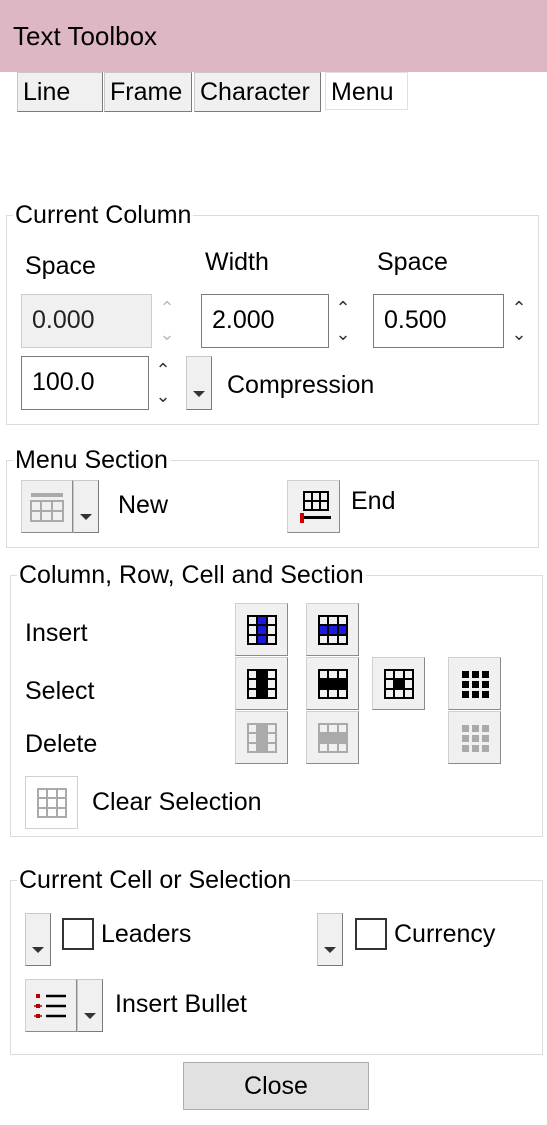 This screenshot has width=547, height=1125. What do you see at coordinates (86, 506) in the screenshot?
I see `new-section-dropdown` at bounding box center [86, 506].